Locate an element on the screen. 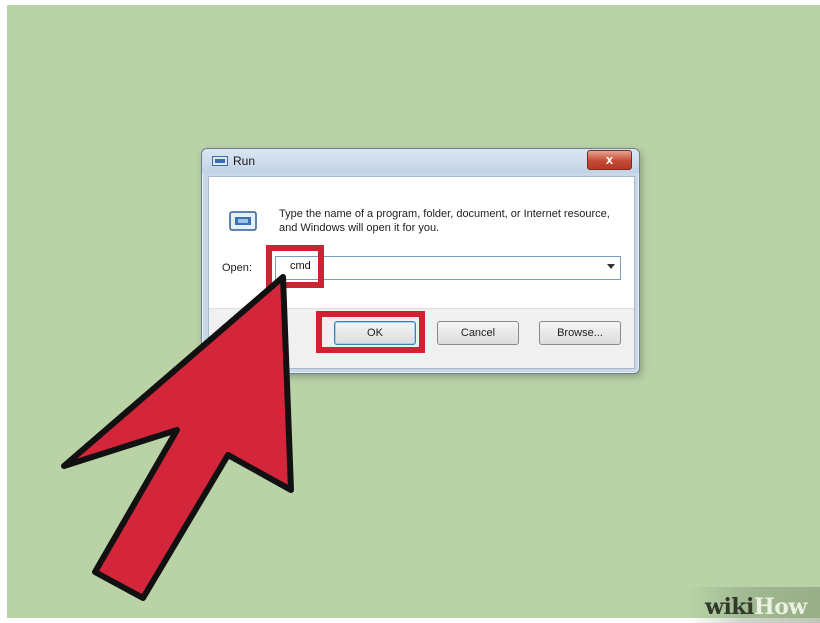 The height and width of the screenshot is (623, 820). watermark-how: How is located at coordinates (780, 607).